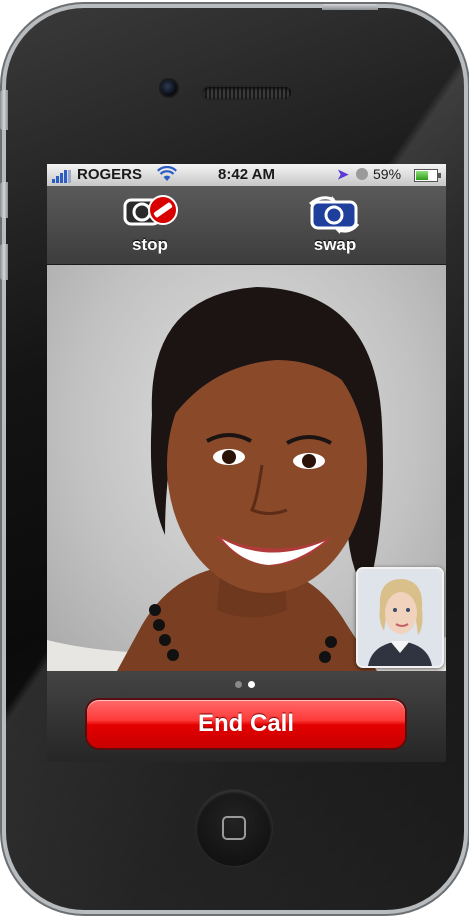 This screenshot has height=916, width=469. I want to click on stop-video-button: stop, so click(150, 225).